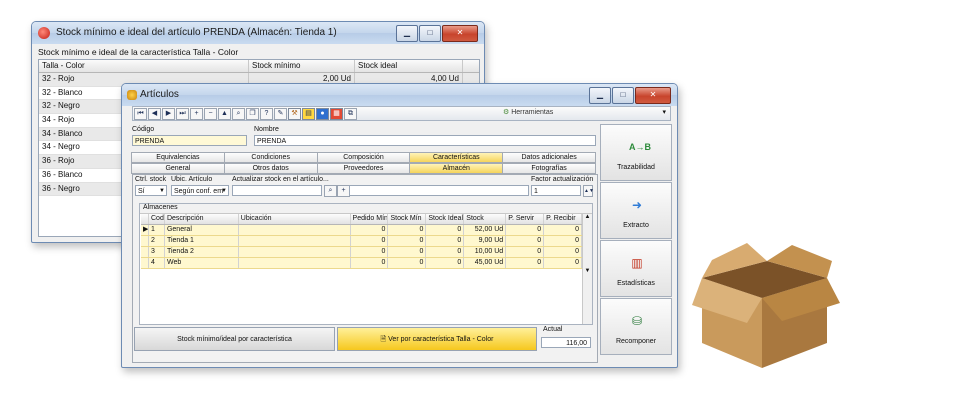 This screenshot has width=980, height=407. I want to click on last-record-icon: ⏭, so click(182, 113).